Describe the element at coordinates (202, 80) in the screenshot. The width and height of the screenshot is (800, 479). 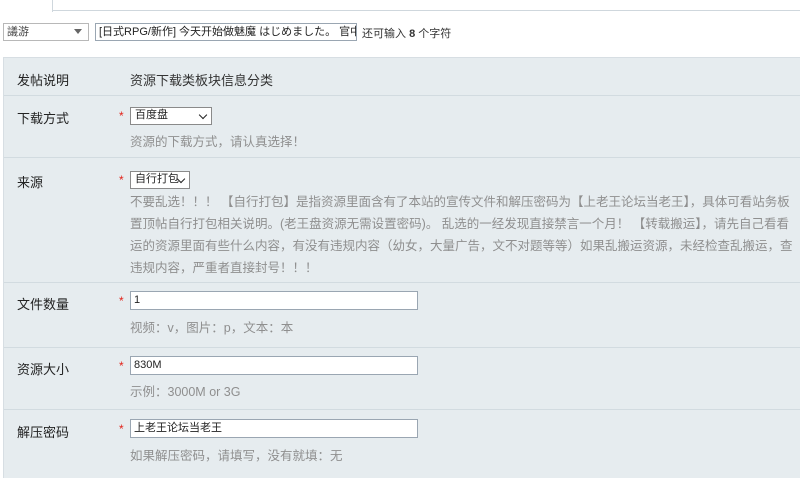
I see `description-text: 资源下载类板块信息分类` at that location.